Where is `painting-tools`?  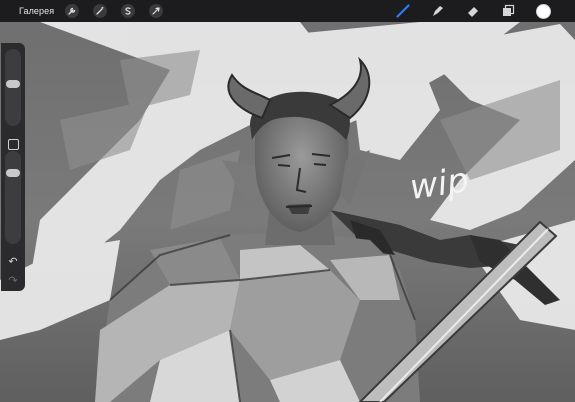
painting-tools is located at coordinates (473, 11).